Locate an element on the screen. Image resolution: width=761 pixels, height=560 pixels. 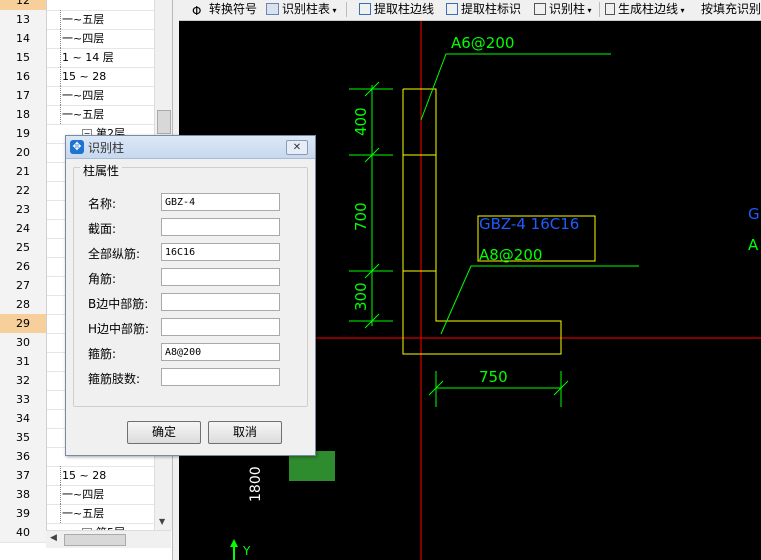
tree-row-number: 34 is located at coordinates (23, 418).